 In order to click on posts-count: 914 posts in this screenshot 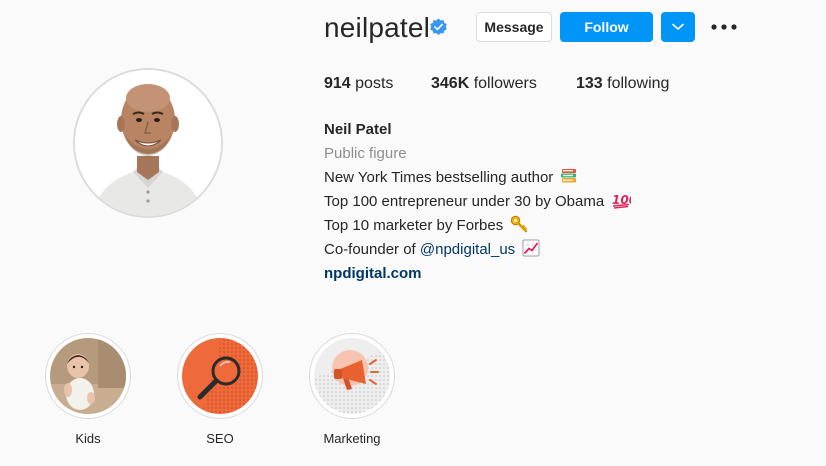, I will do `click(377, 84)`.